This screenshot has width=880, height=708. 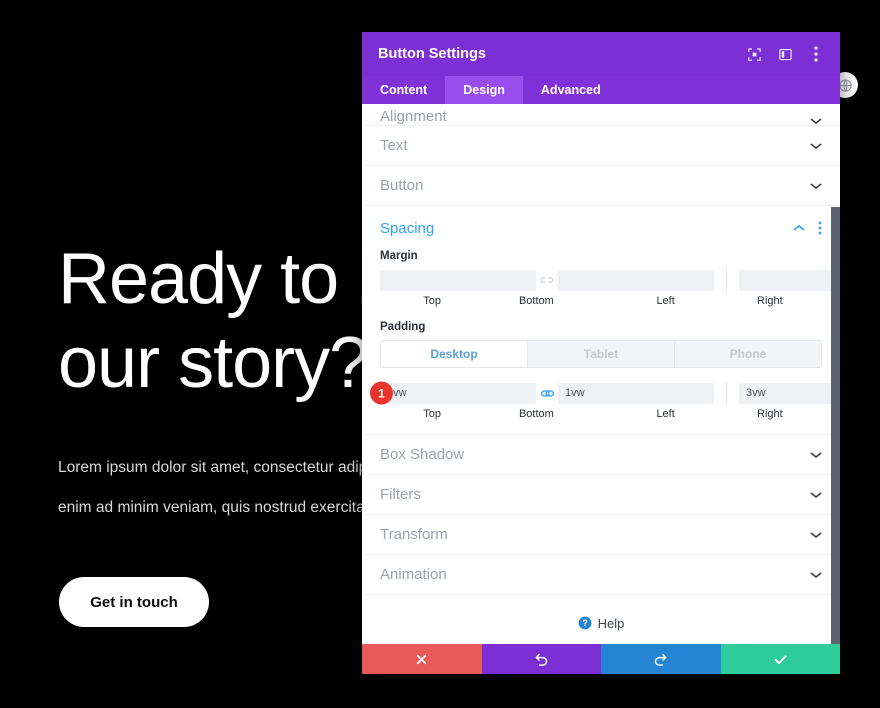 I want to click on close-icon, so click(x=422, y=659).